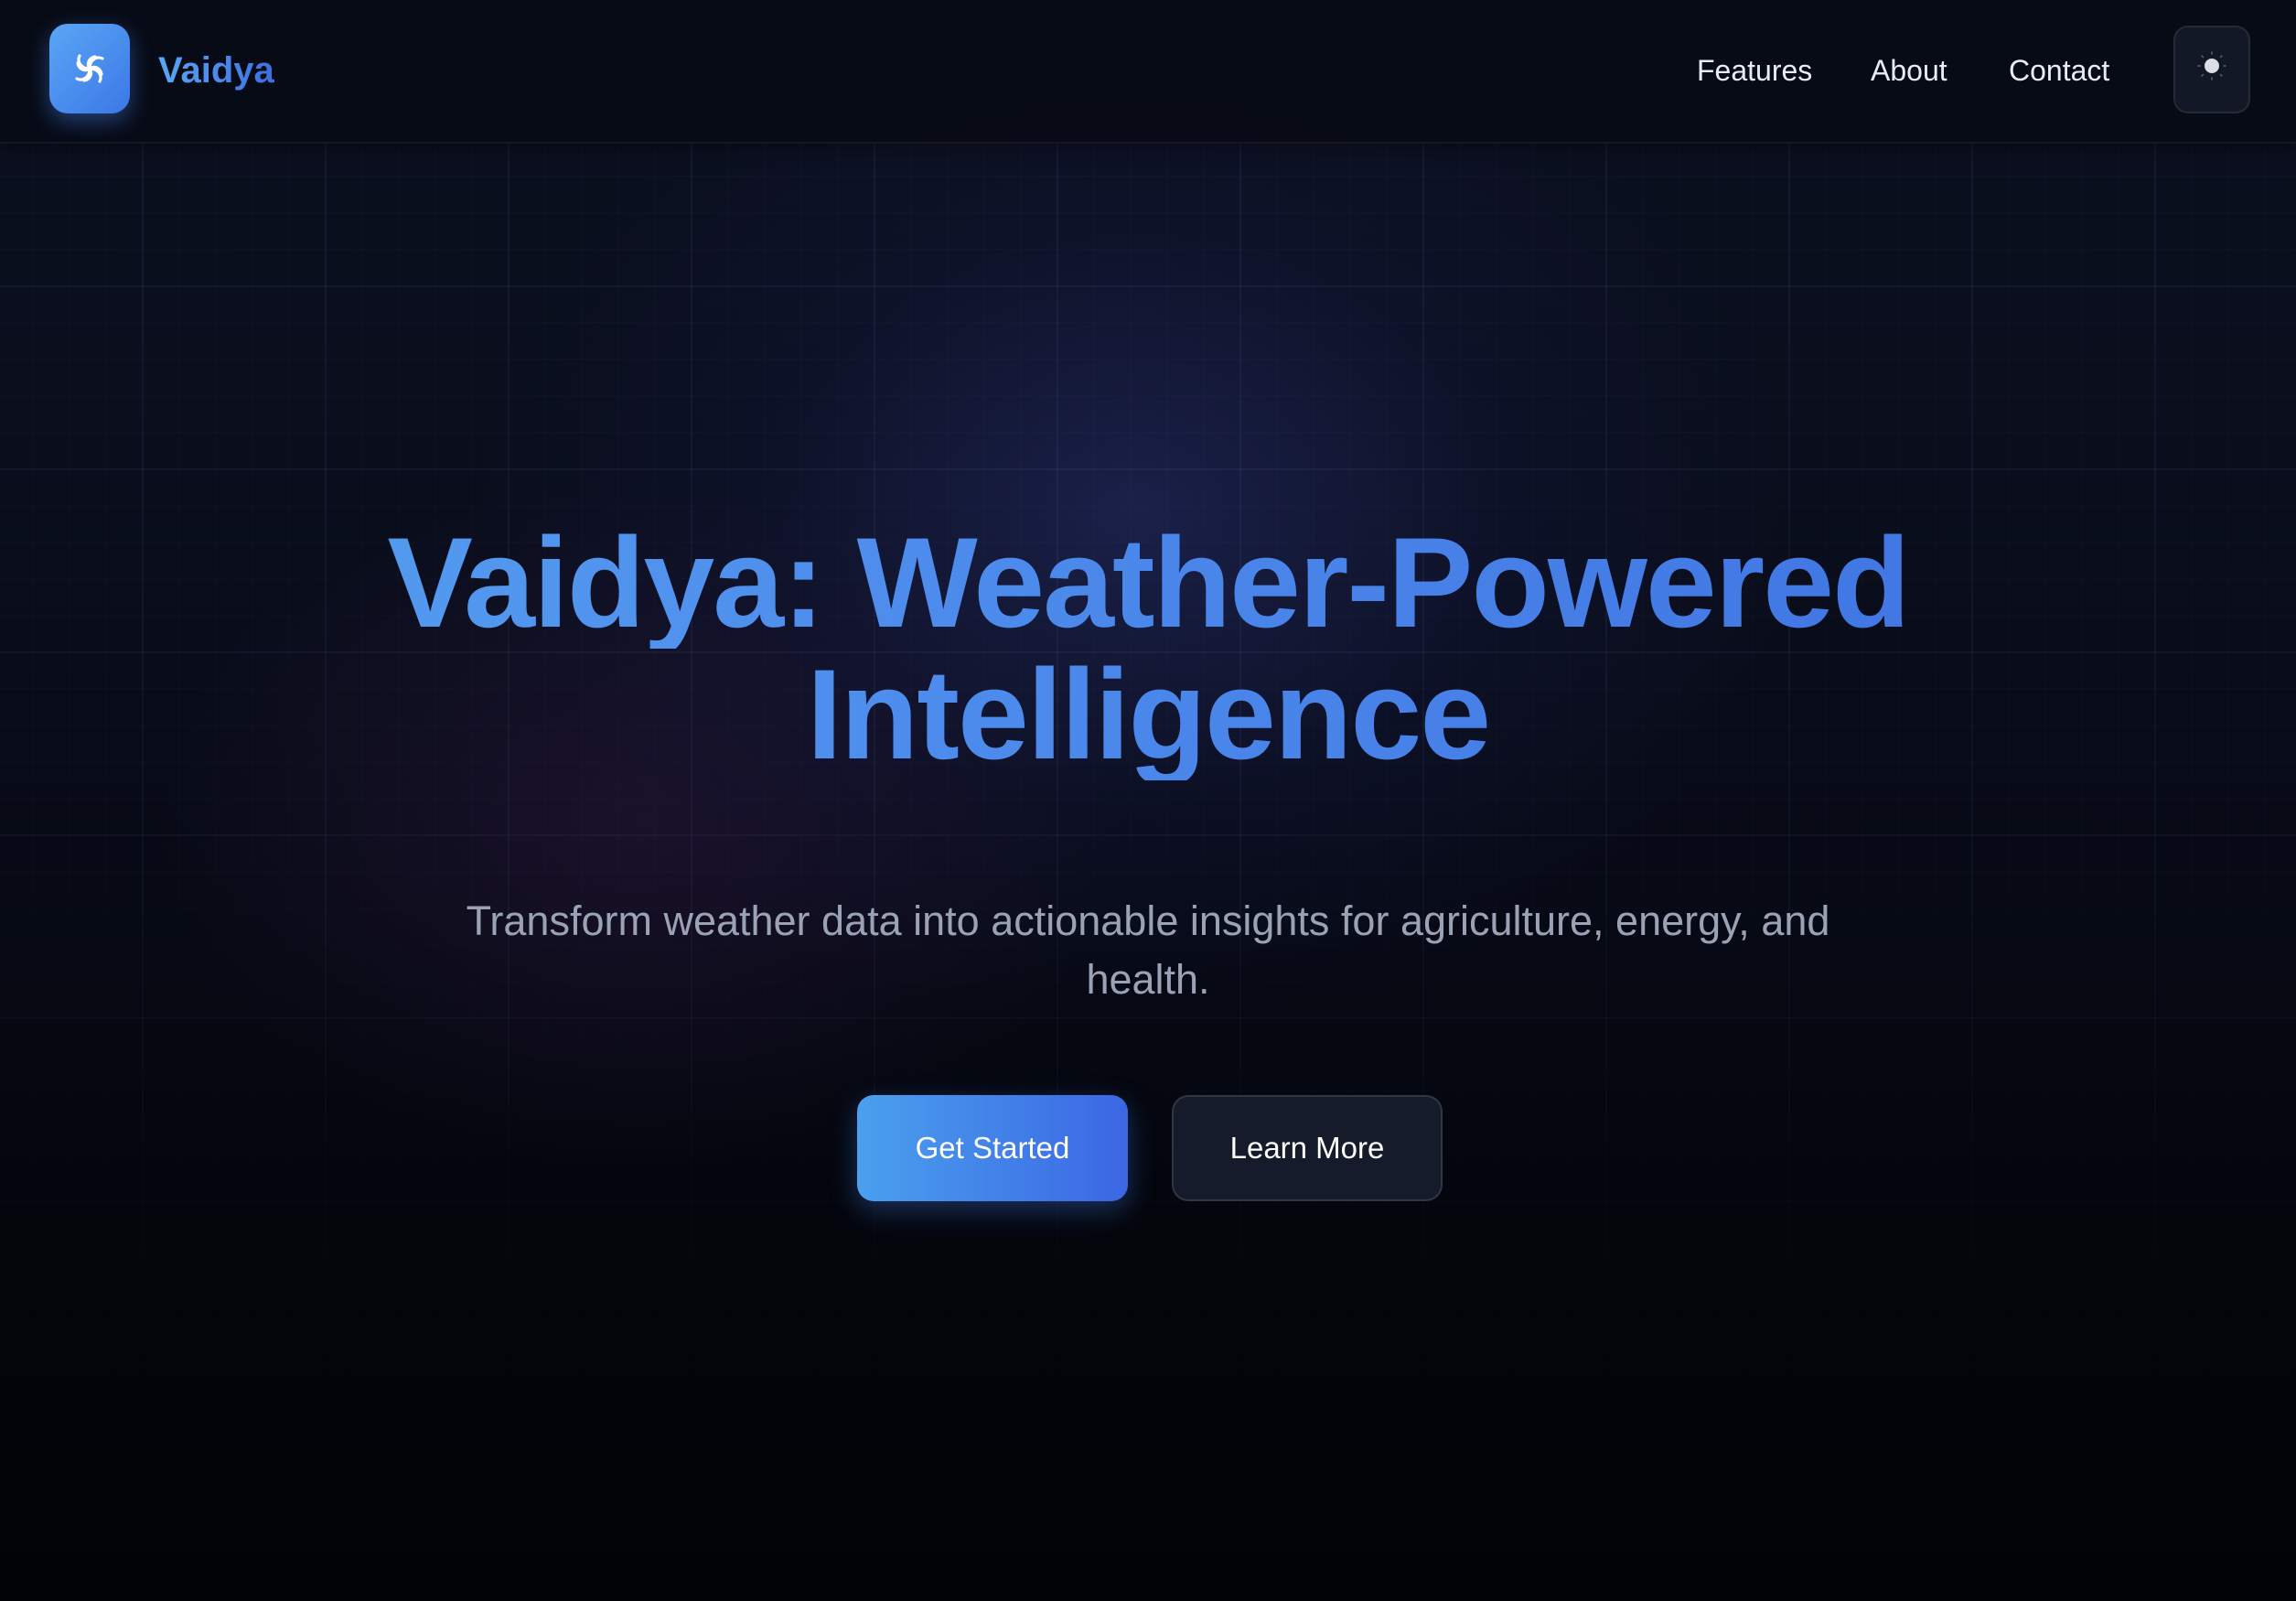 This screenshot has width=2296, height=1601. I want to click on get-started-button: Get Started, so click(992, 1148).